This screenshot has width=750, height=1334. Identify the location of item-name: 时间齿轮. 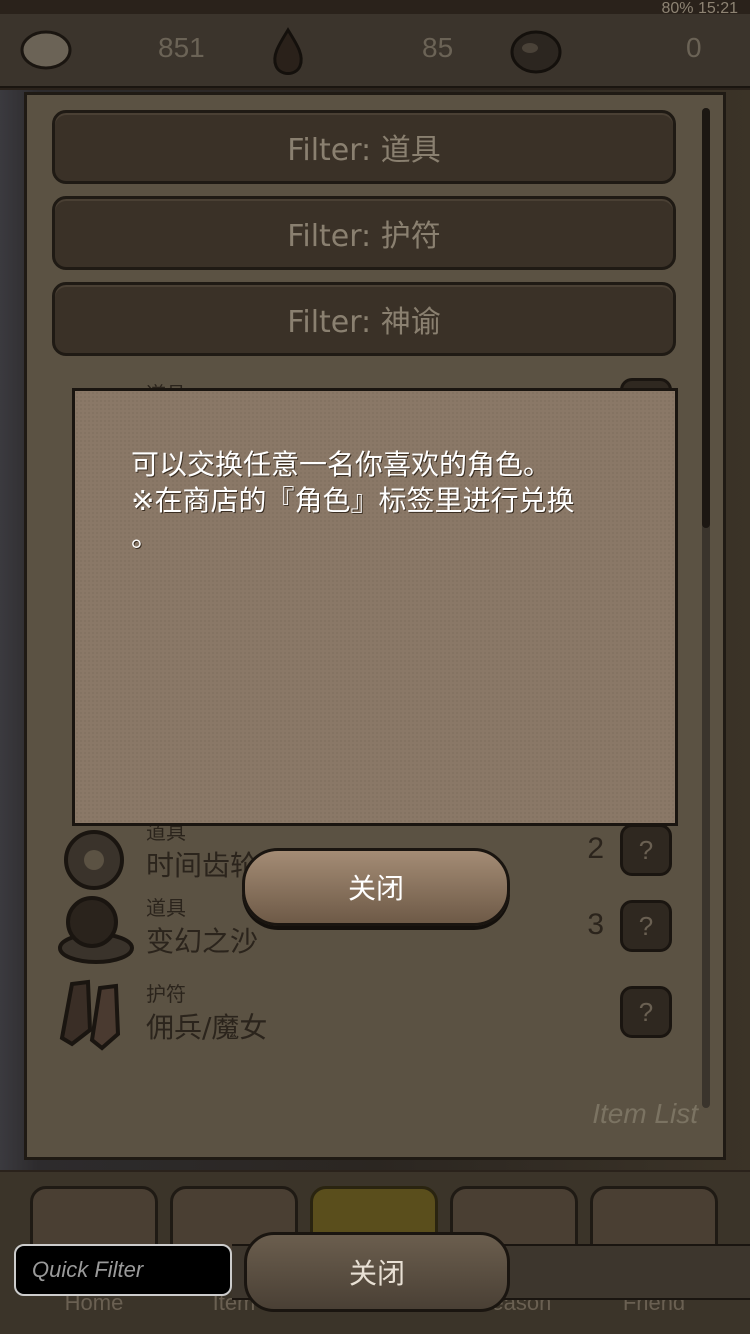
(202, 865).